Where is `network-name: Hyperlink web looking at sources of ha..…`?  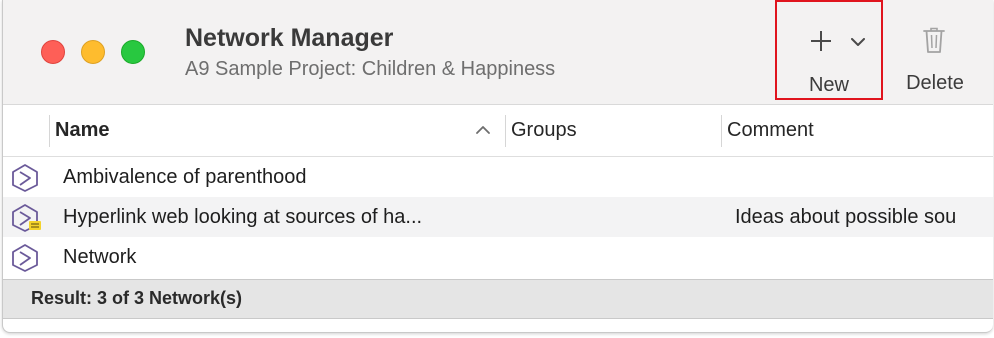
network-name: Hyperlink web looking at sources of ha..… is located at coordinates (243, 217).